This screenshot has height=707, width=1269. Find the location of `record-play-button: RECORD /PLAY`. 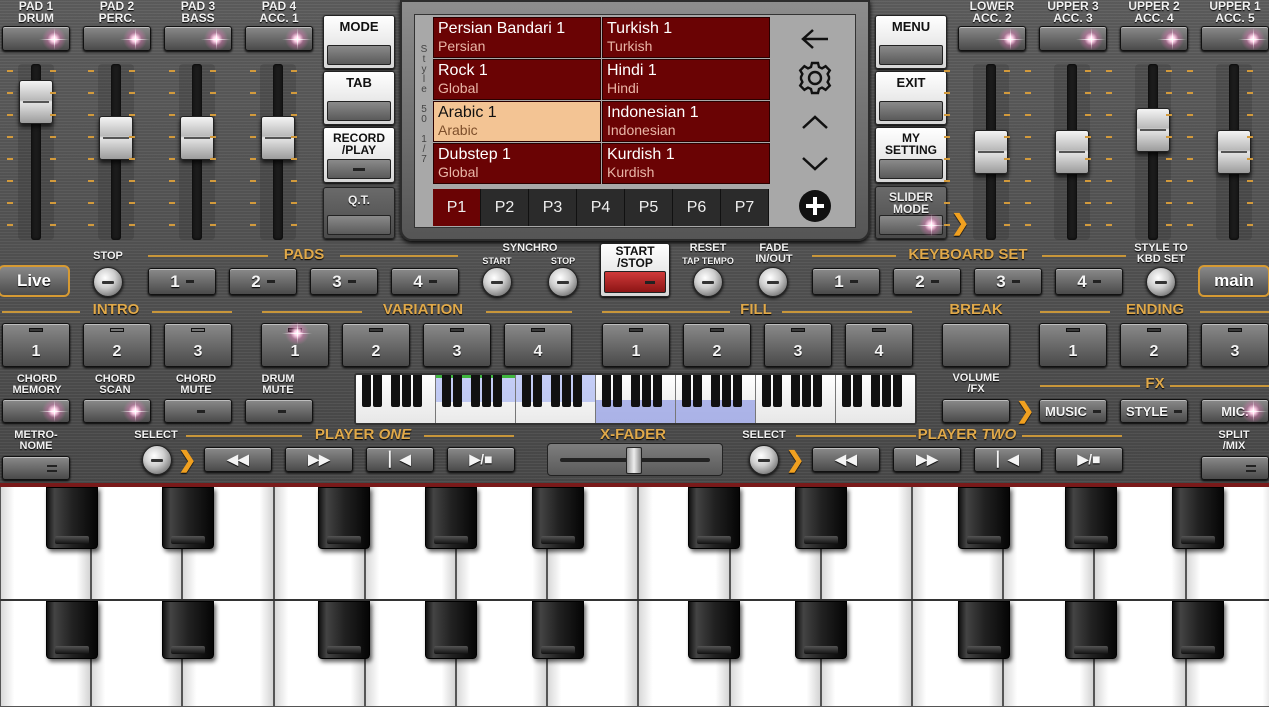

record-play-button: RECORD /PLAY is located at coordinates (359, 155).